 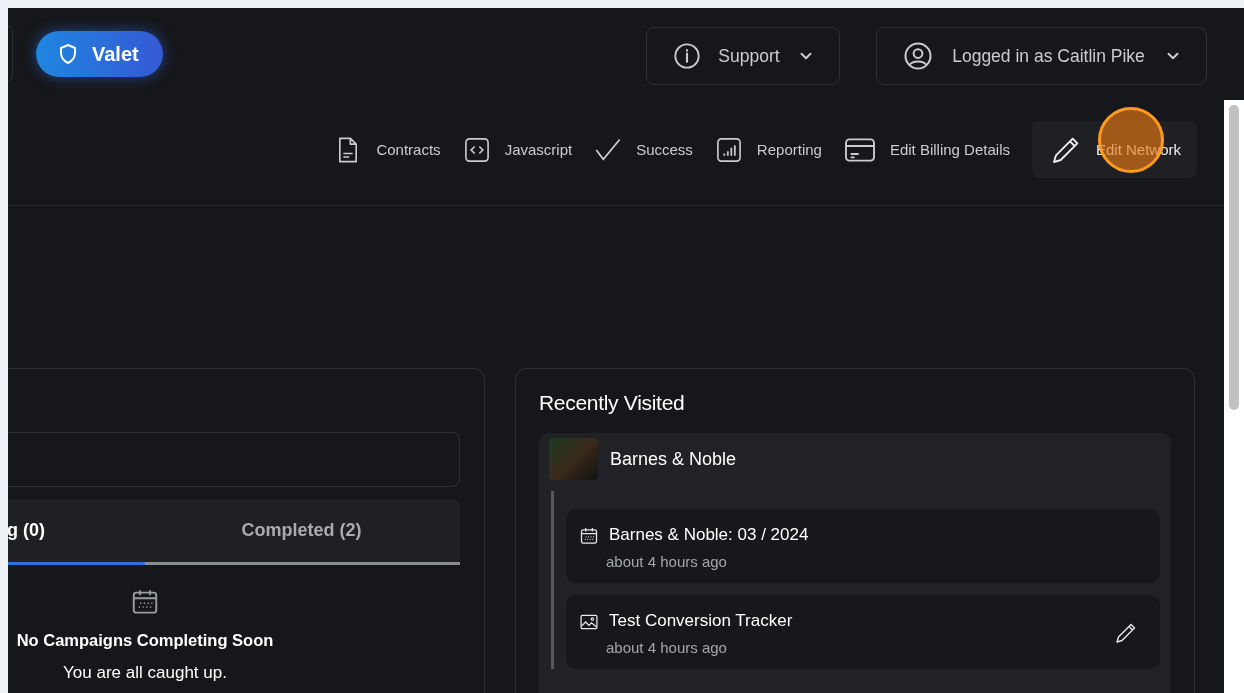 I want to click on thumbnail-placeholder, so click(x=573, y=459).